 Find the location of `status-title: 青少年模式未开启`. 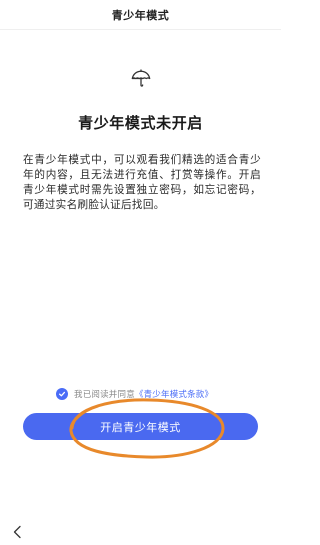

status-title: 青少年模式未开启 is located at coordinates (140, 123).